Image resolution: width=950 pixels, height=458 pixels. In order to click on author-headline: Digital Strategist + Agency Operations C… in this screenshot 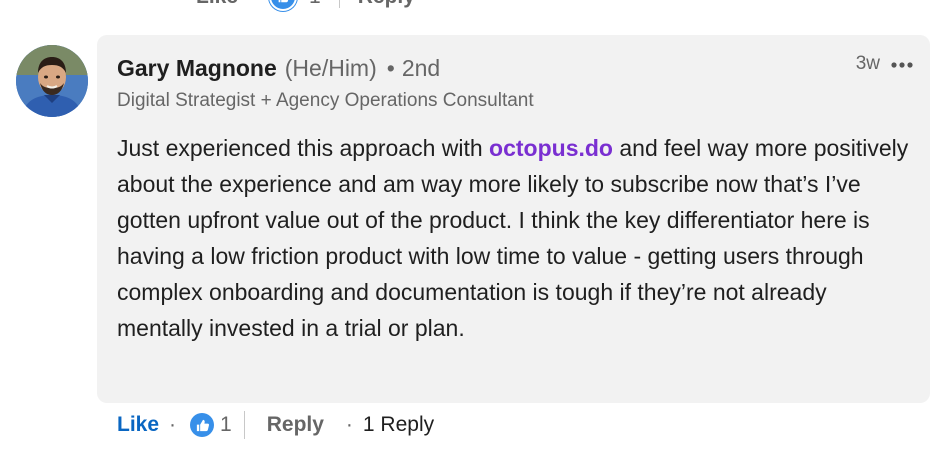, I will do `click(325, 100)`.